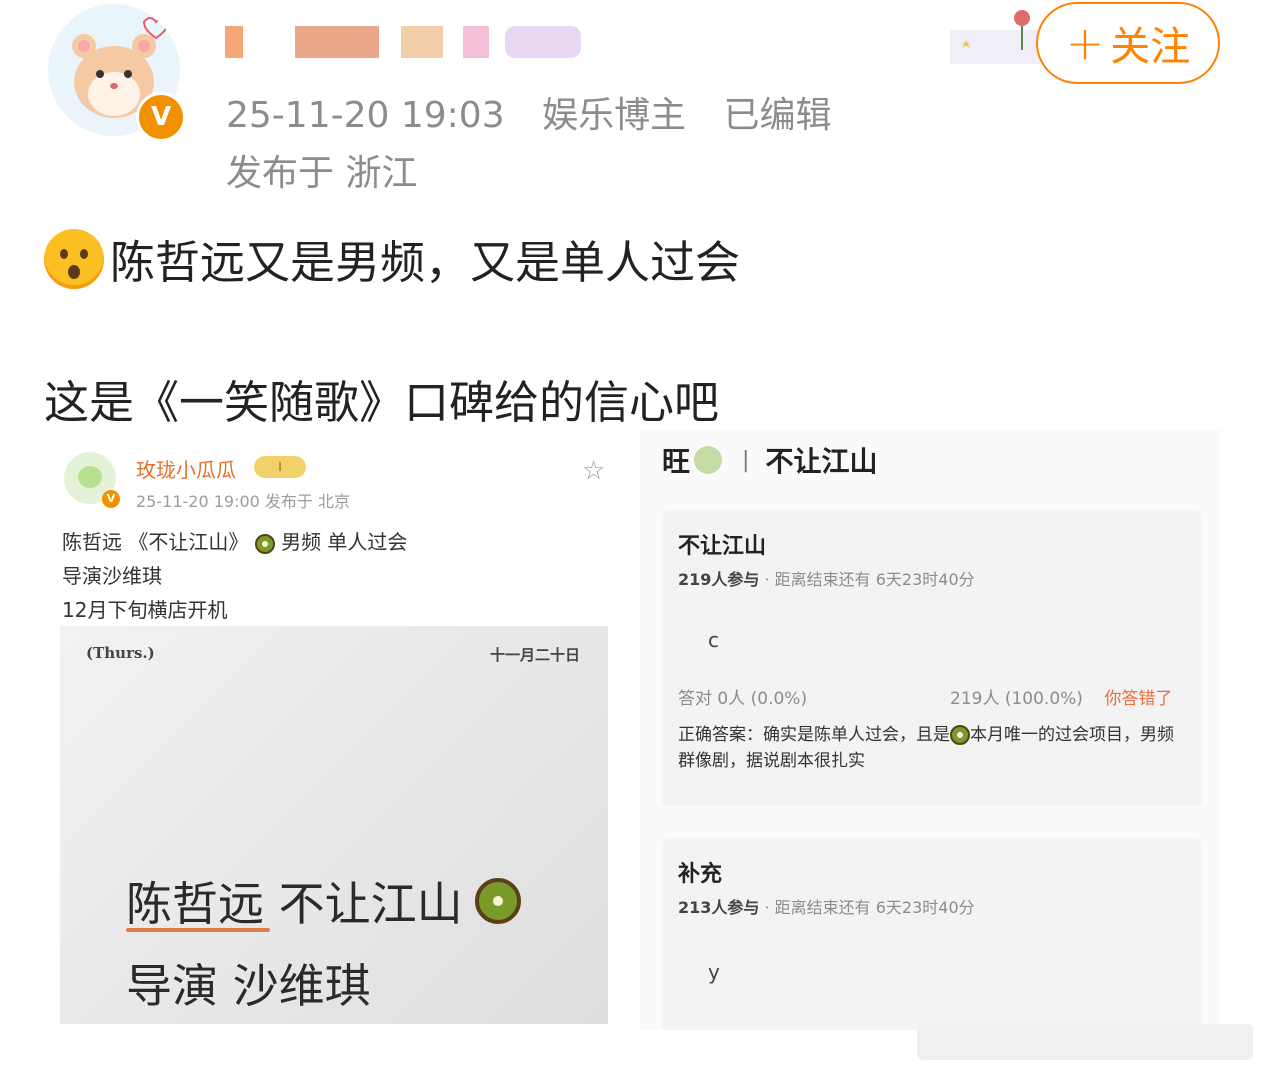 Image resolution: width=1264 pixels, height=1077 pixels. Describe the element at coordinates (713, 640) in the screenshot. I see `poll-option: c` at that location.